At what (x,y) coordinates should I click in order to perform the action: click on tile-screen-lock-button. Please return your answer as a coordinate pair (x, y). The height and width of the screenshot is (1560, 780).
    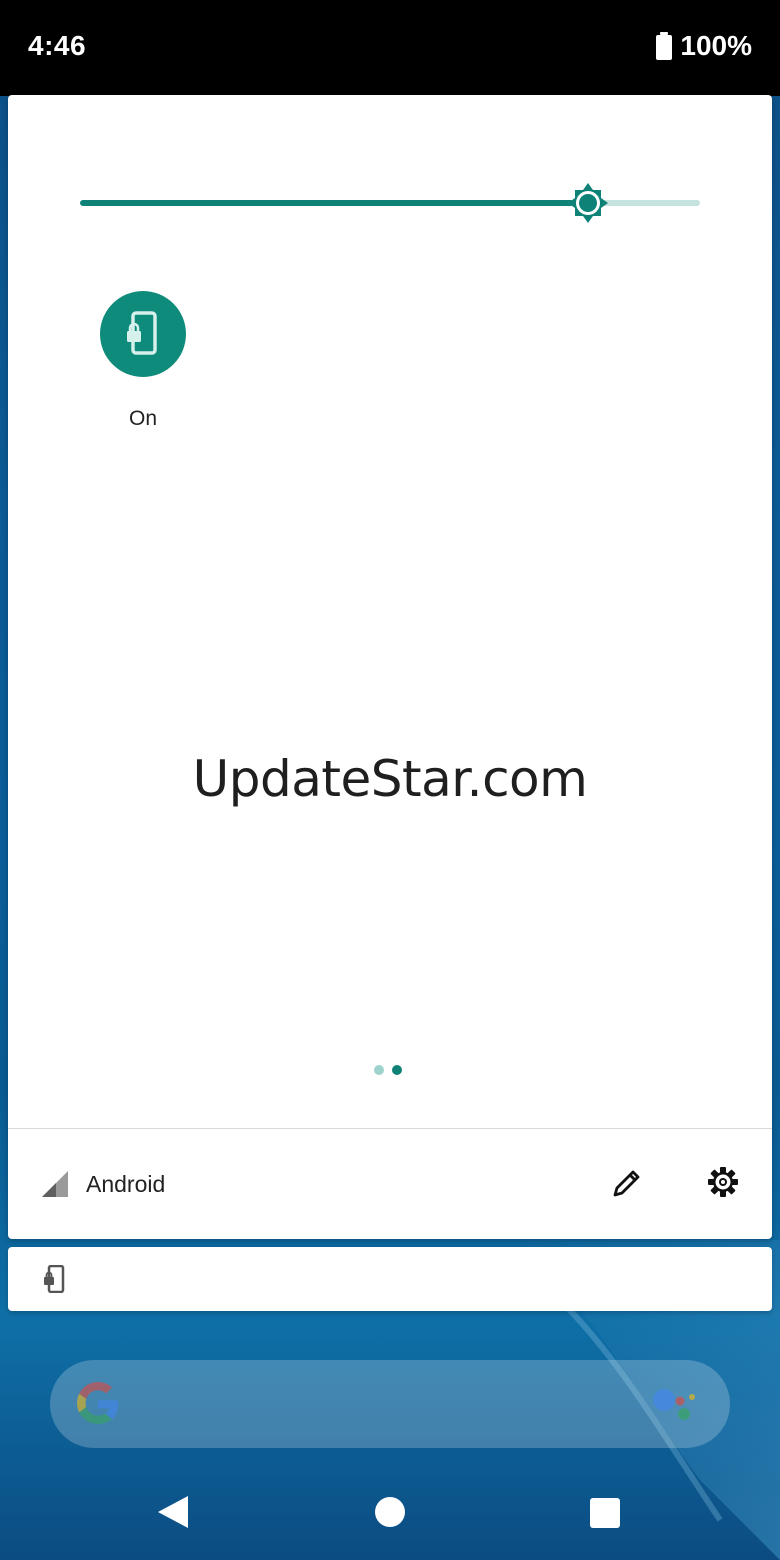
    Looking at the image, I should click on (143, 334).